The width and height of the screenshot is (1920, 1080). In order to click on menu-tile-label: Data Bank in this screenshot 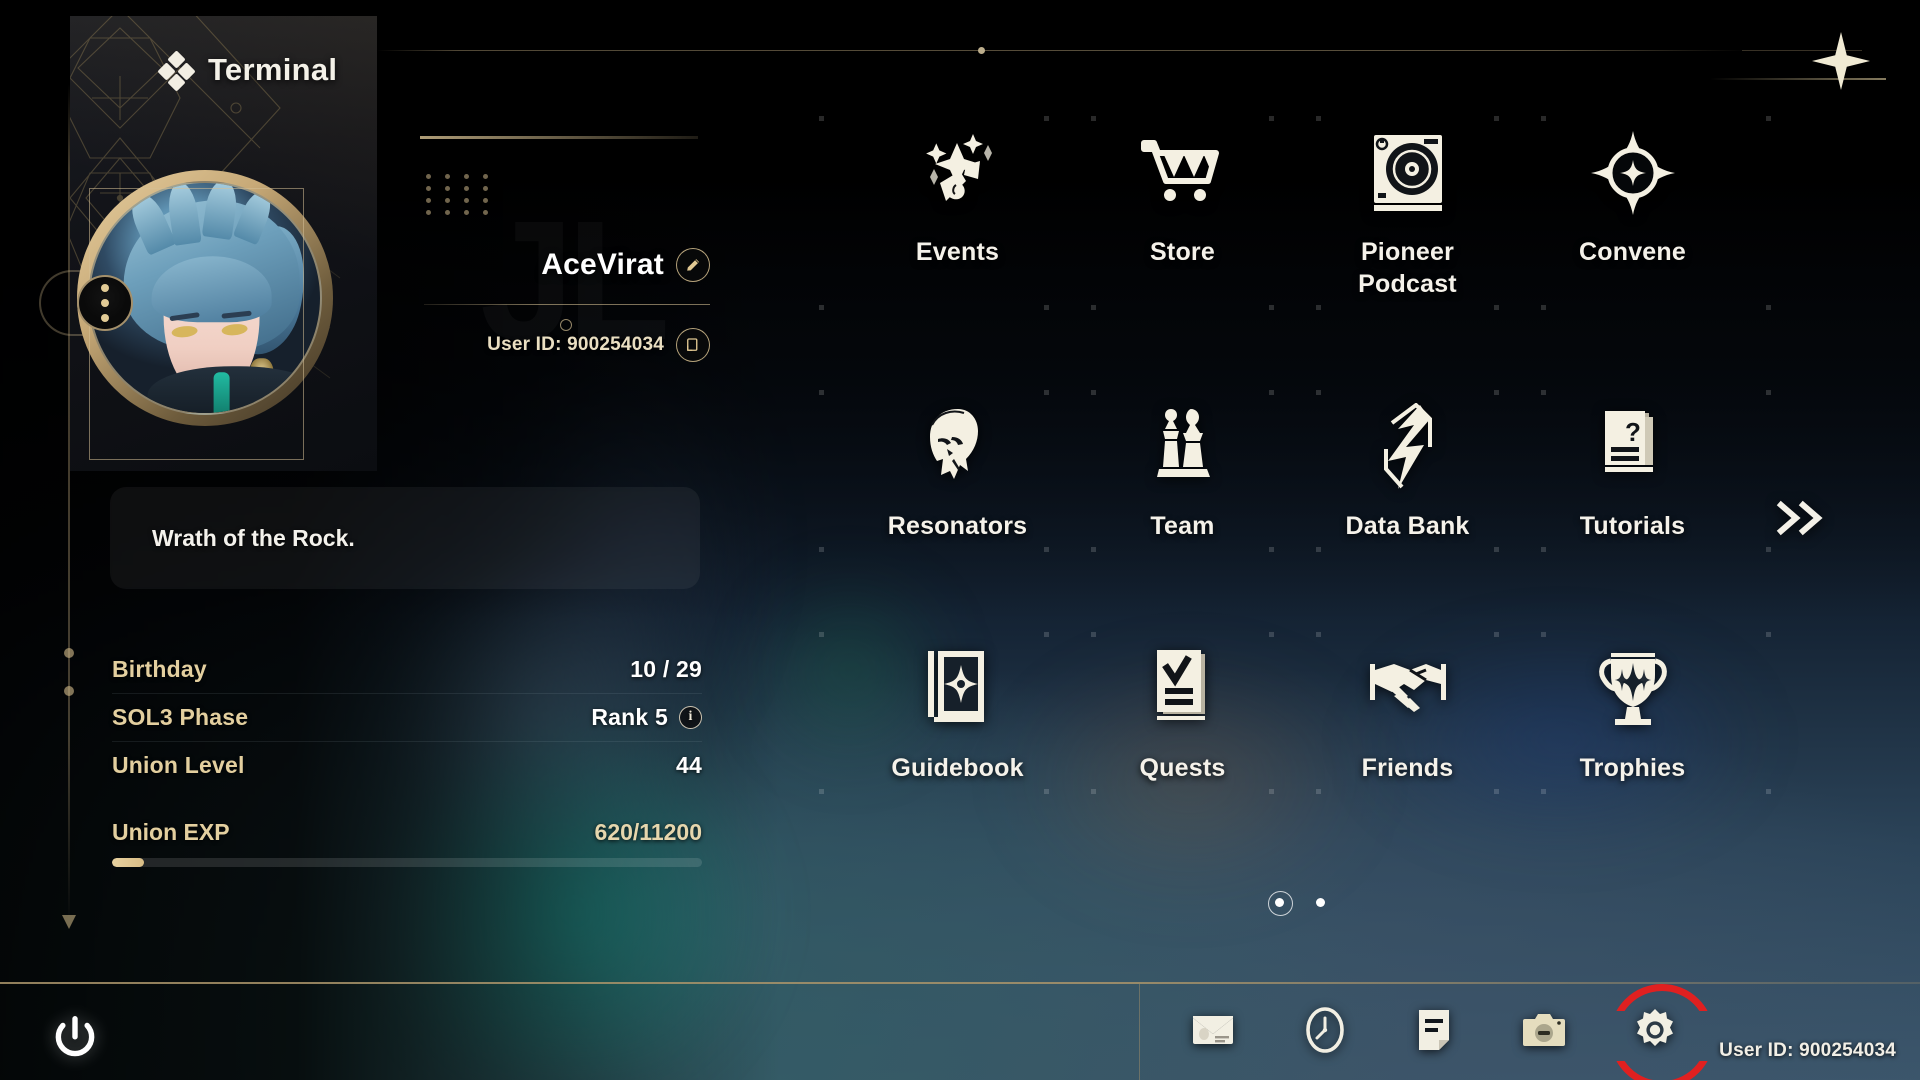, I will do `click(1407, 526)`.